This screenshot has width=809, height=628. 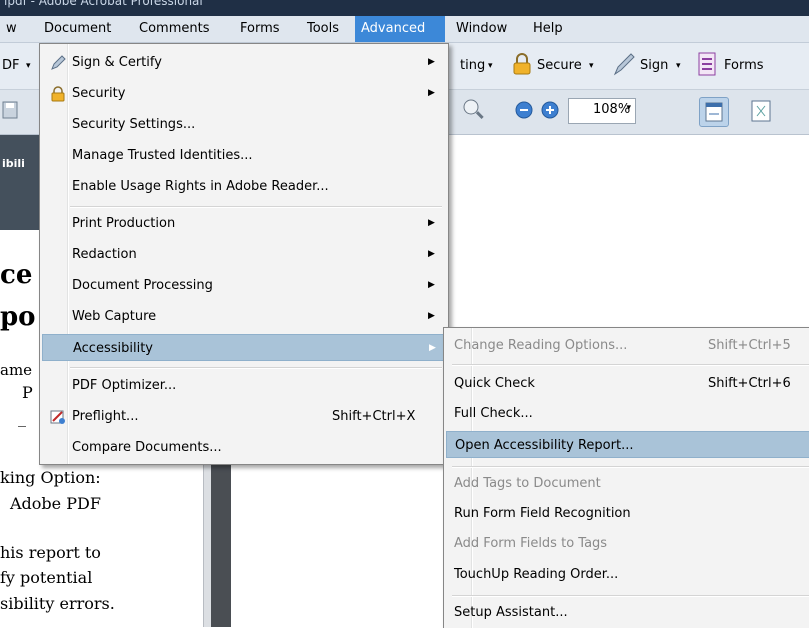 I want to click on menu-window: Window, so click(x=481, y=29).